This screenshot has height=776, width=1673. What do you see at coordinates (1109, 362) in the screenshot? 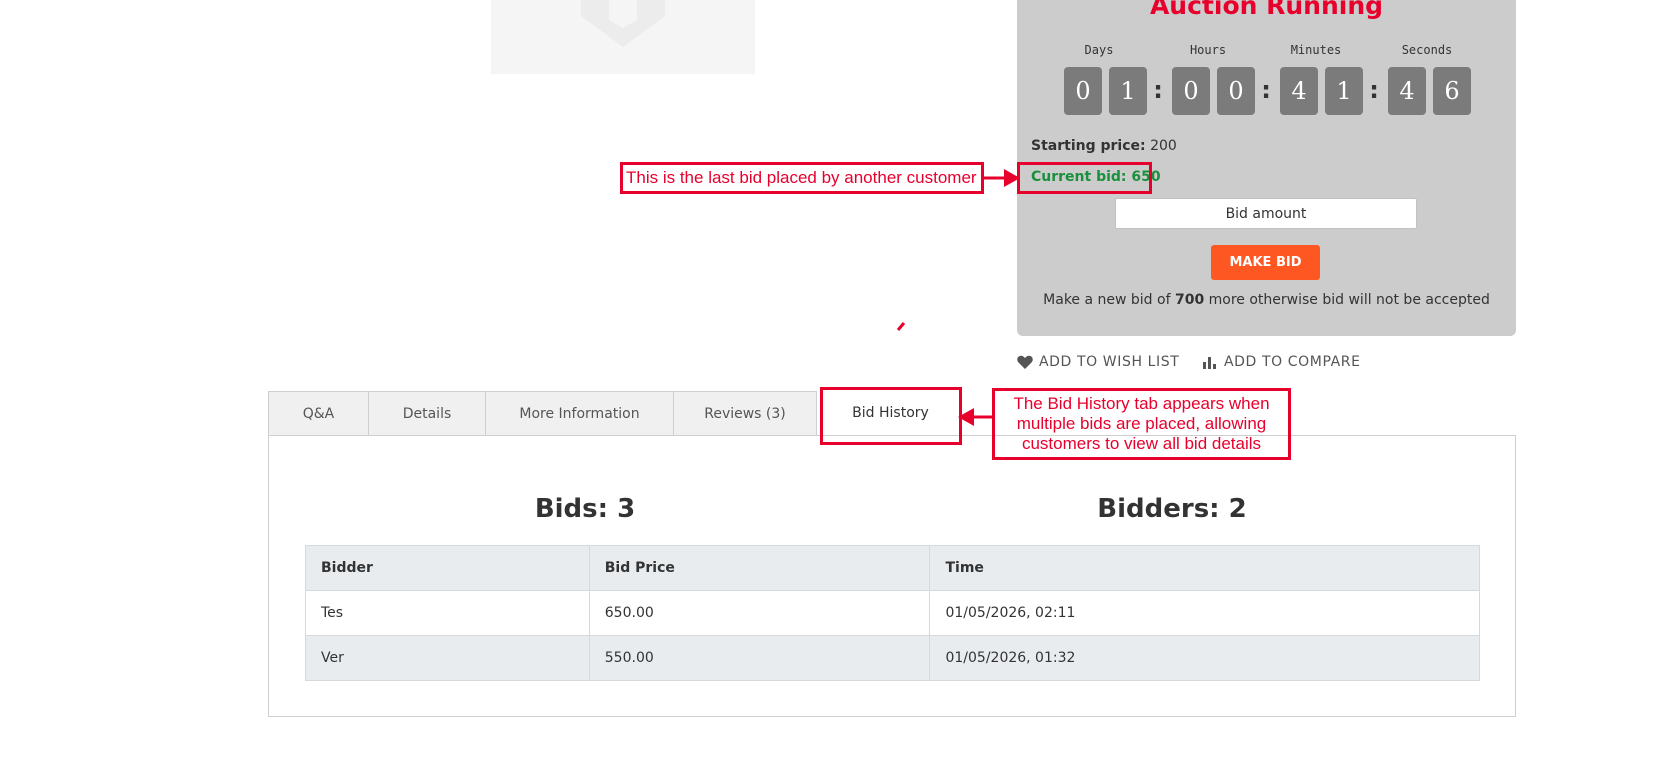
I see `wish-list-label: ADD TO WISH LIST` at bounding box center [1109, 362].